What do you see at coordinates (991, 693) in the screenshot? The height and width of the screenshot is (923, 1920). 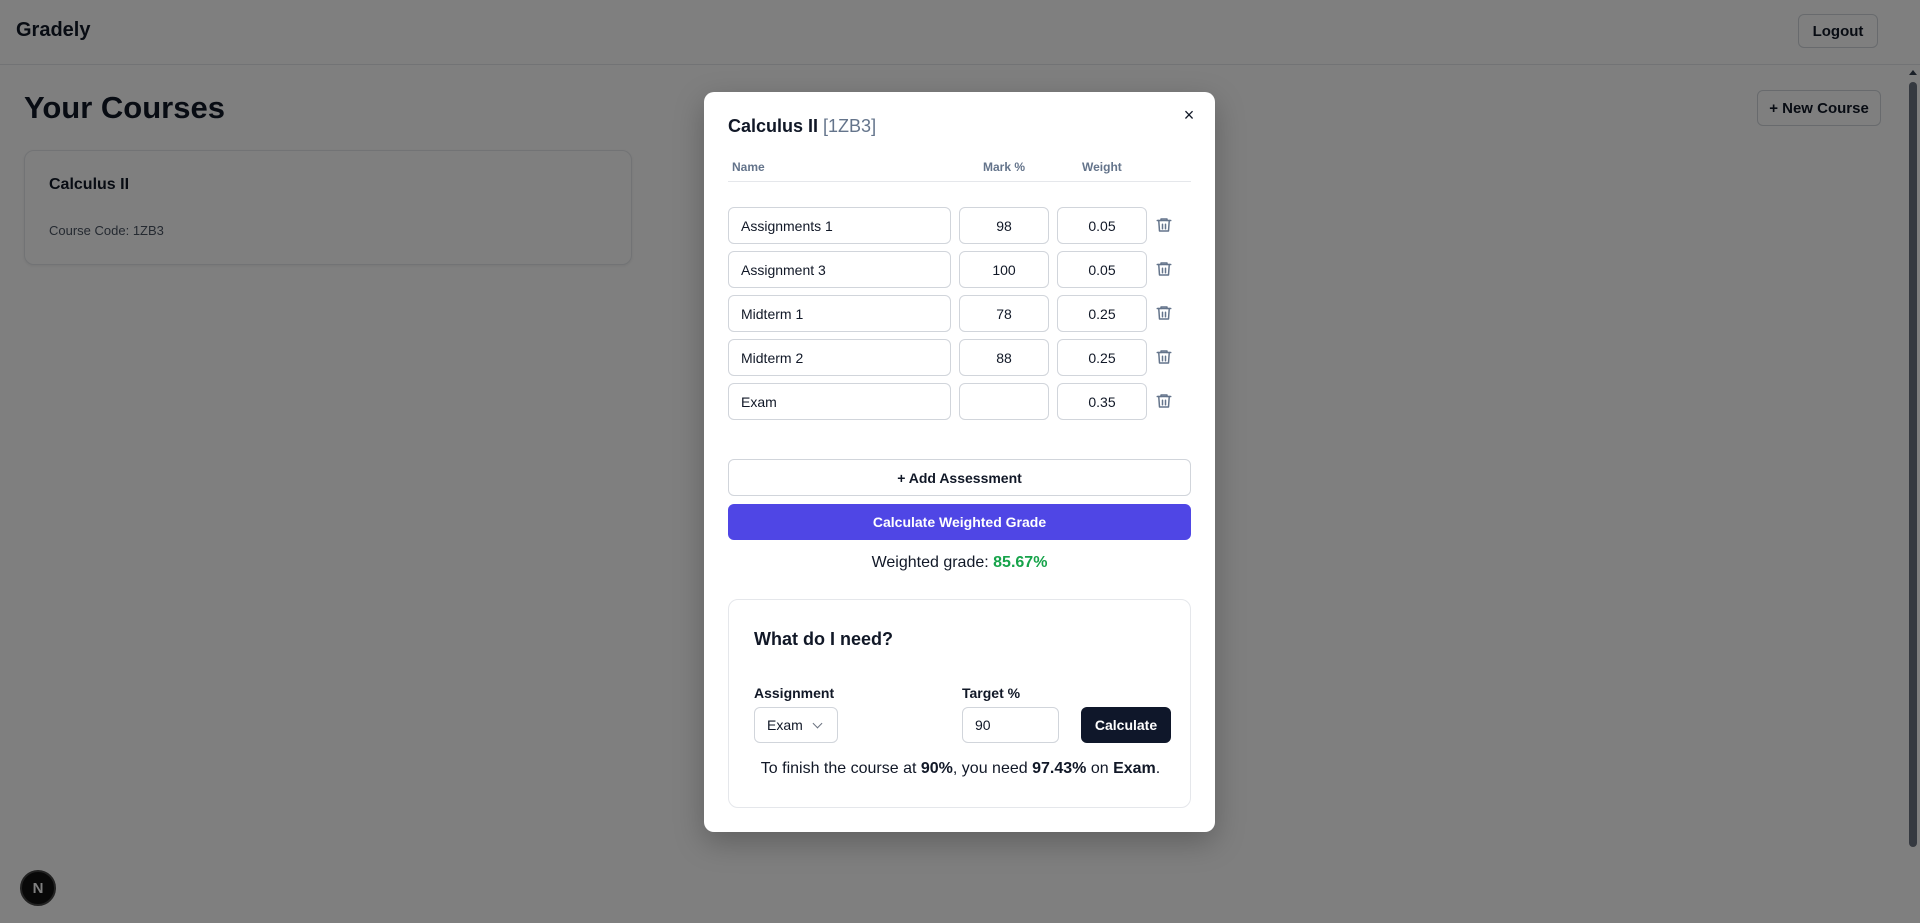 I see `target-label: Target %` at bounding box center [991, 693].